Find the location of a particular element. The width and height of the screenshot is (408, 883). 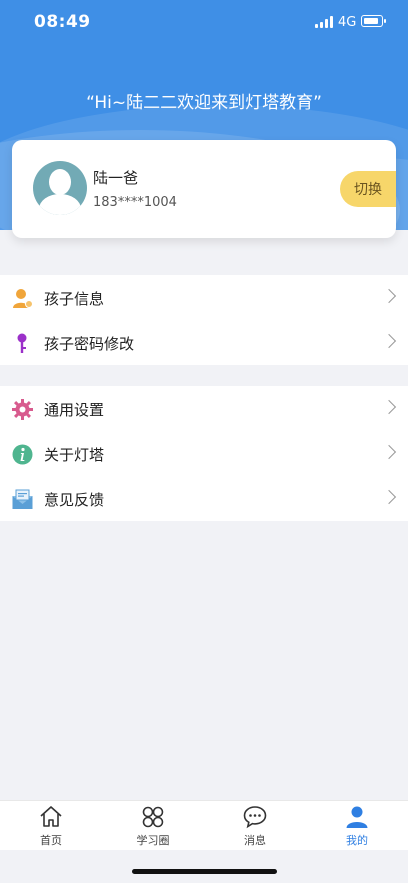

welcome-text: “Hi~陆二二欢迎来到灯塔教育” is located at coordinates (204, 103).